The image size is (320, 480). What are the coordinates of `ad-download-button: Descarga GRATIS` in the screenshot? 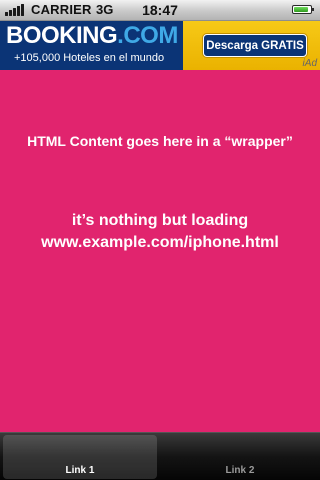 It's located at (255, 45).